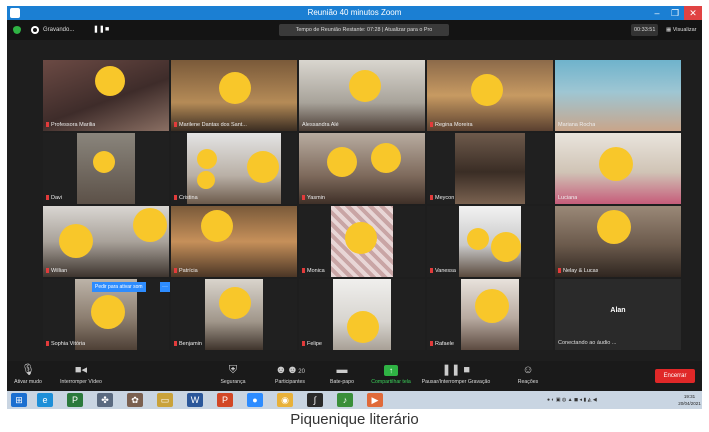 Image resolution: width=709 pixels, height=432 pixels. I want to click on video-tile: Felipe, so click(362, 314).